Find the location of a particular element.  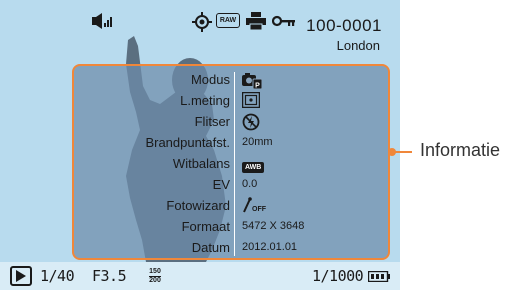

bottom-status-bar: 1/40 F3.5 150 200 1/1000 is located at coordinates (200, 276).